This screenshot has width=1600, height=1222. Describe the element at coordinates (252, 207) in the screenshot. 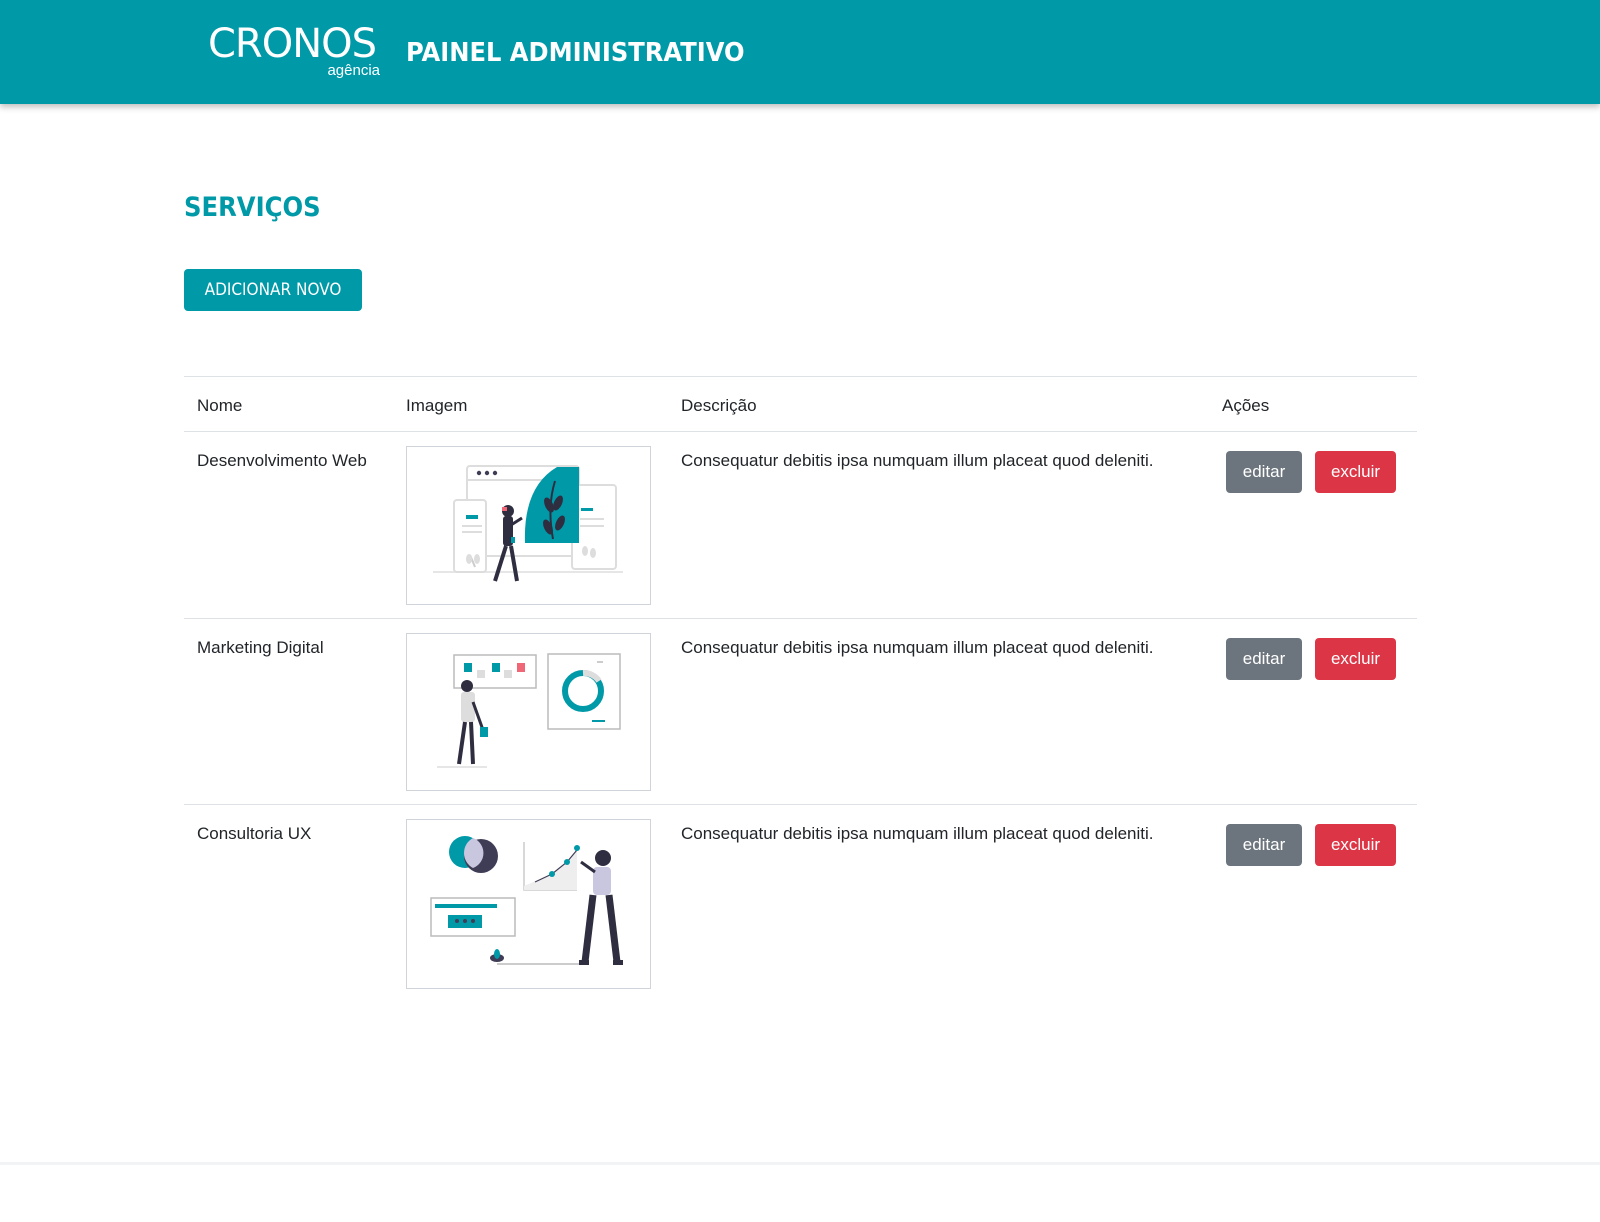

I see `page-title: SERVIÇOS` at that location.